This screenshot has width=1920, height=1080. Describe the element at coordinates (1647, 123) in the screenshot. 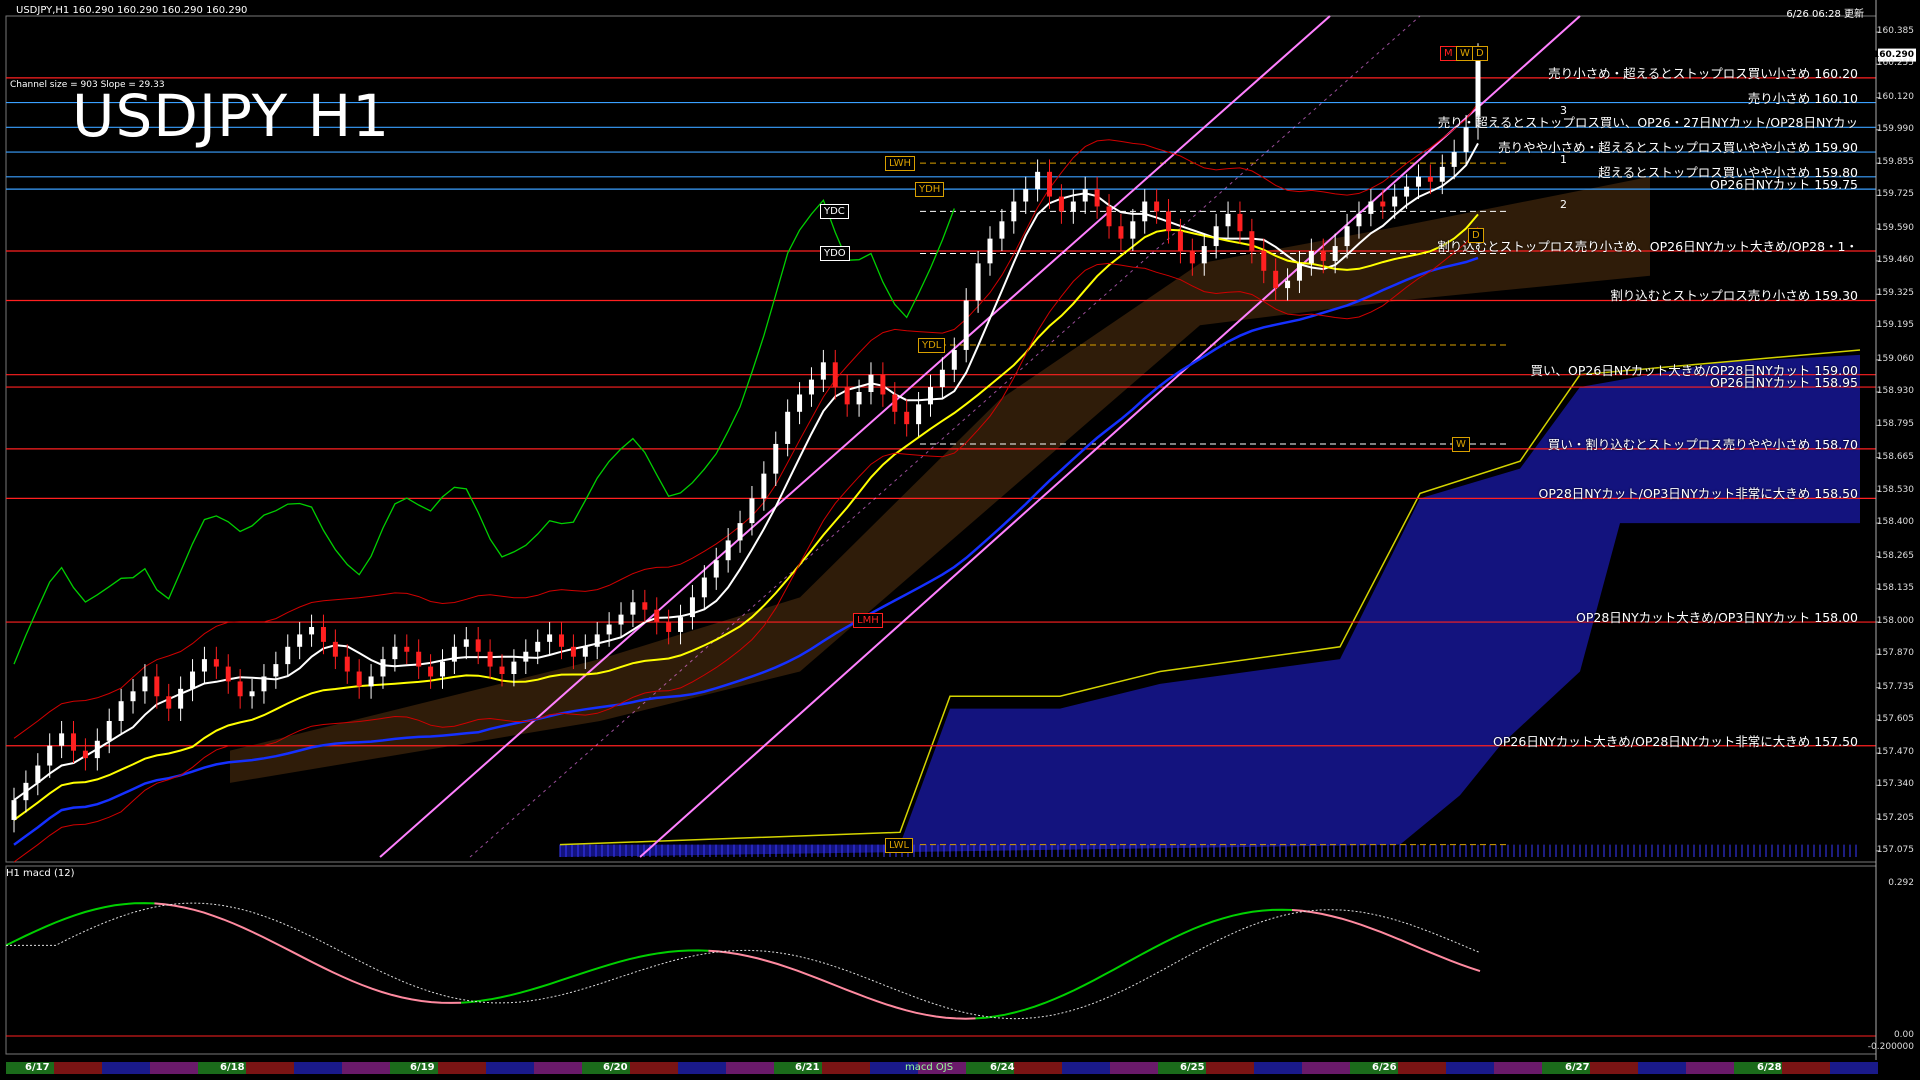

I see `level-label: 売り・超えるとストップロス買い、OP26・27日NYカット/OP28日NYカッ` at that location.